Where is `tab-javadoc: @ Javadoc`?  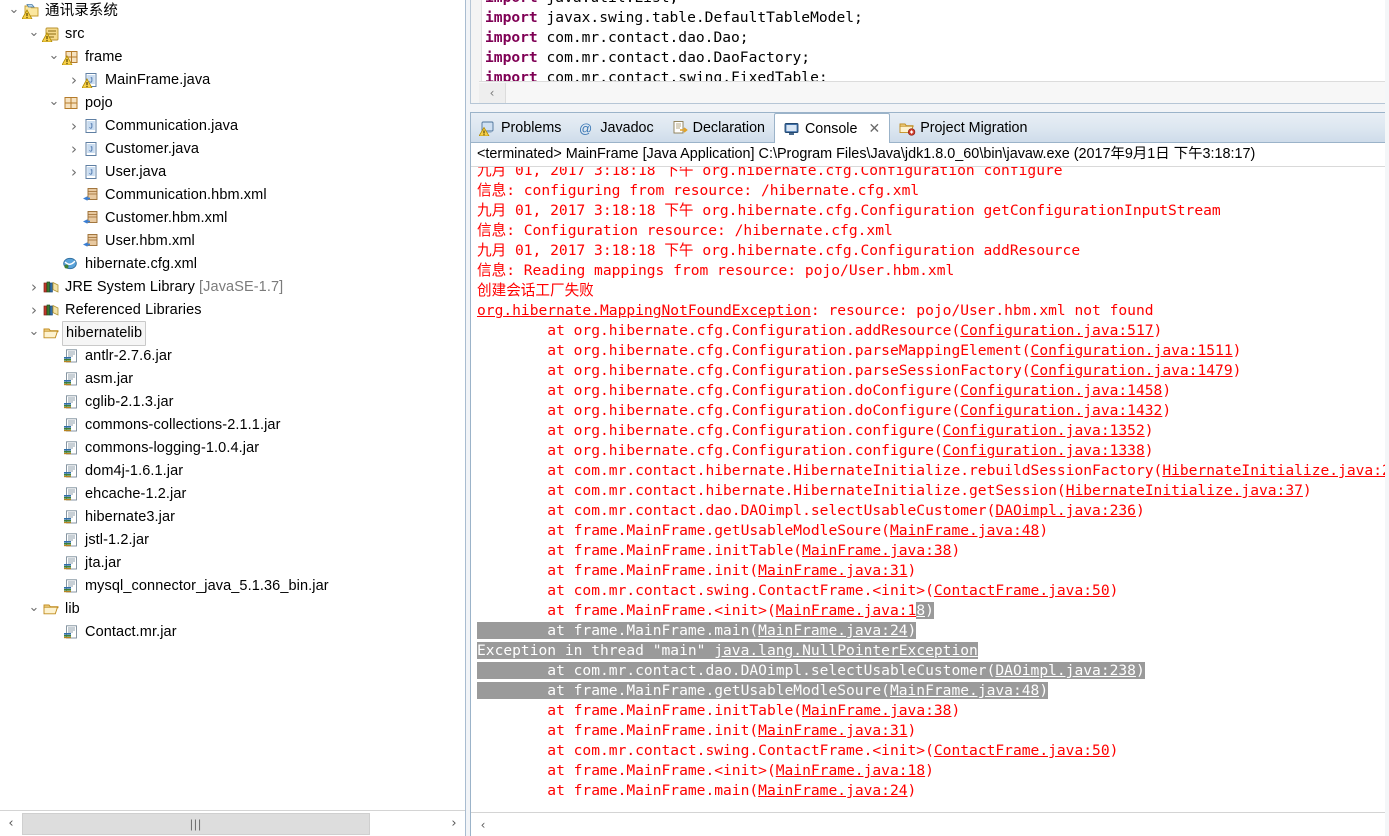
tab-javadoc: @ Javadoc is located at coordinates (616, 128).